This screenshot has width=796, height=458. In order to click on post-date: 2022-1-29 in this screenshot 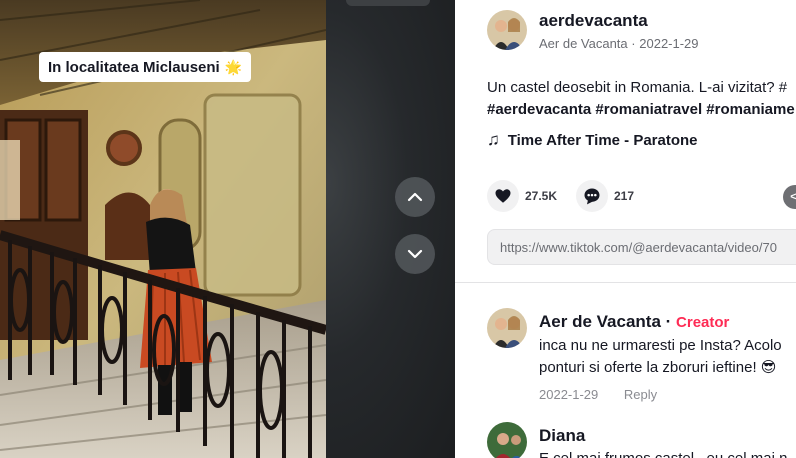, I will do `click(669, 43)`.